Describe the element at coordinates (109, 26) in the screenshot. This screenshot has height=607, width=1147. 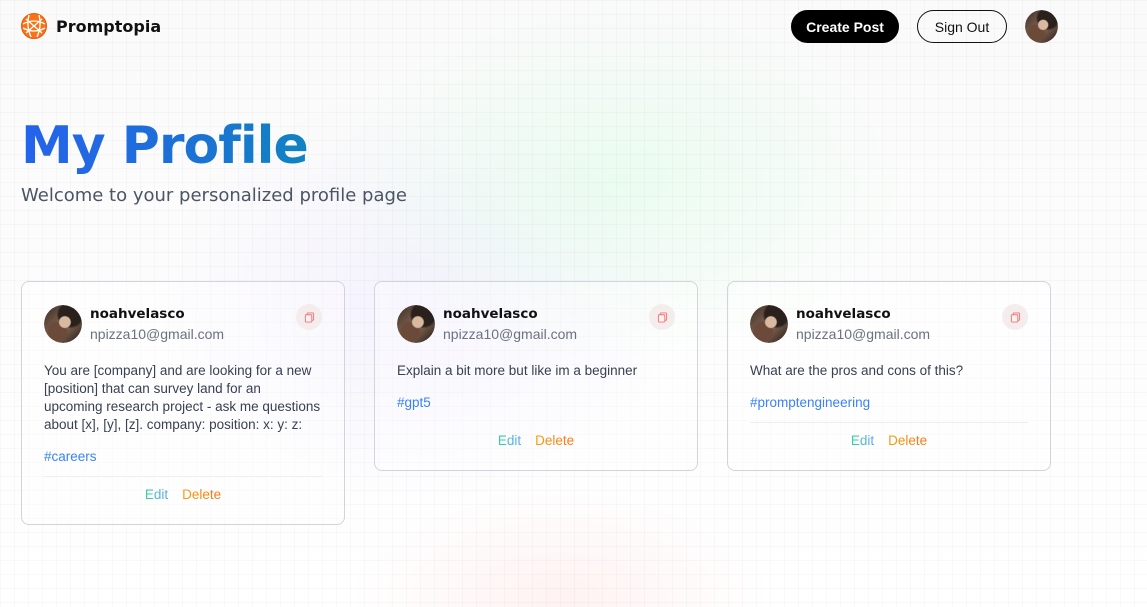
I see `app-name: Promptopia` at that location.